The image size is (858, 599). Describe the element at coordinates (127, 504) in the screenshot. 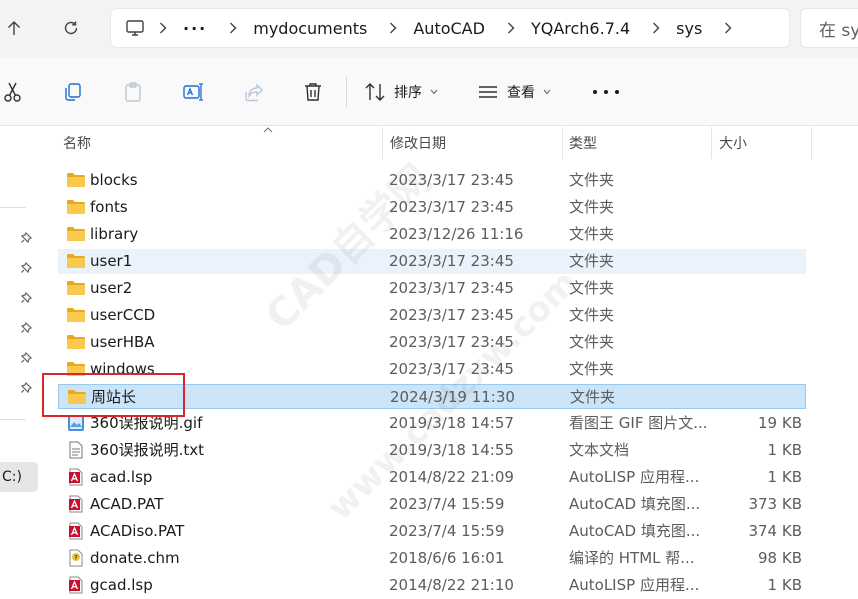

I see `file-name: ACAD.PAT` at that location.